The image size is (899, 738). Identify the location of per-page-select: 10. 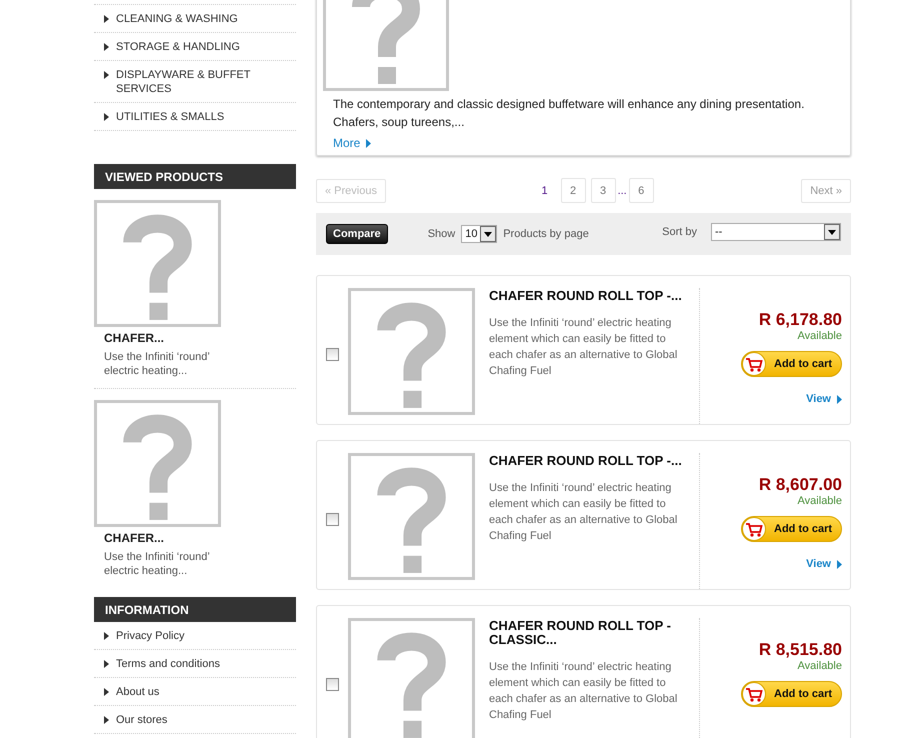
(479, 234).